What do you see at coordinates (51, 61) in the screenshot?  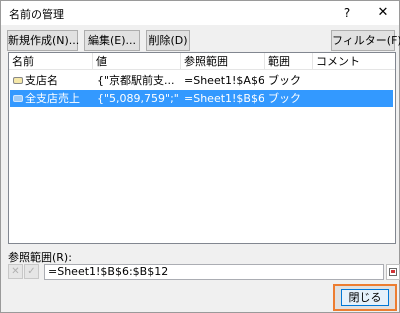 I see `column-header-name: 名前` at bounding box center [51, 61].